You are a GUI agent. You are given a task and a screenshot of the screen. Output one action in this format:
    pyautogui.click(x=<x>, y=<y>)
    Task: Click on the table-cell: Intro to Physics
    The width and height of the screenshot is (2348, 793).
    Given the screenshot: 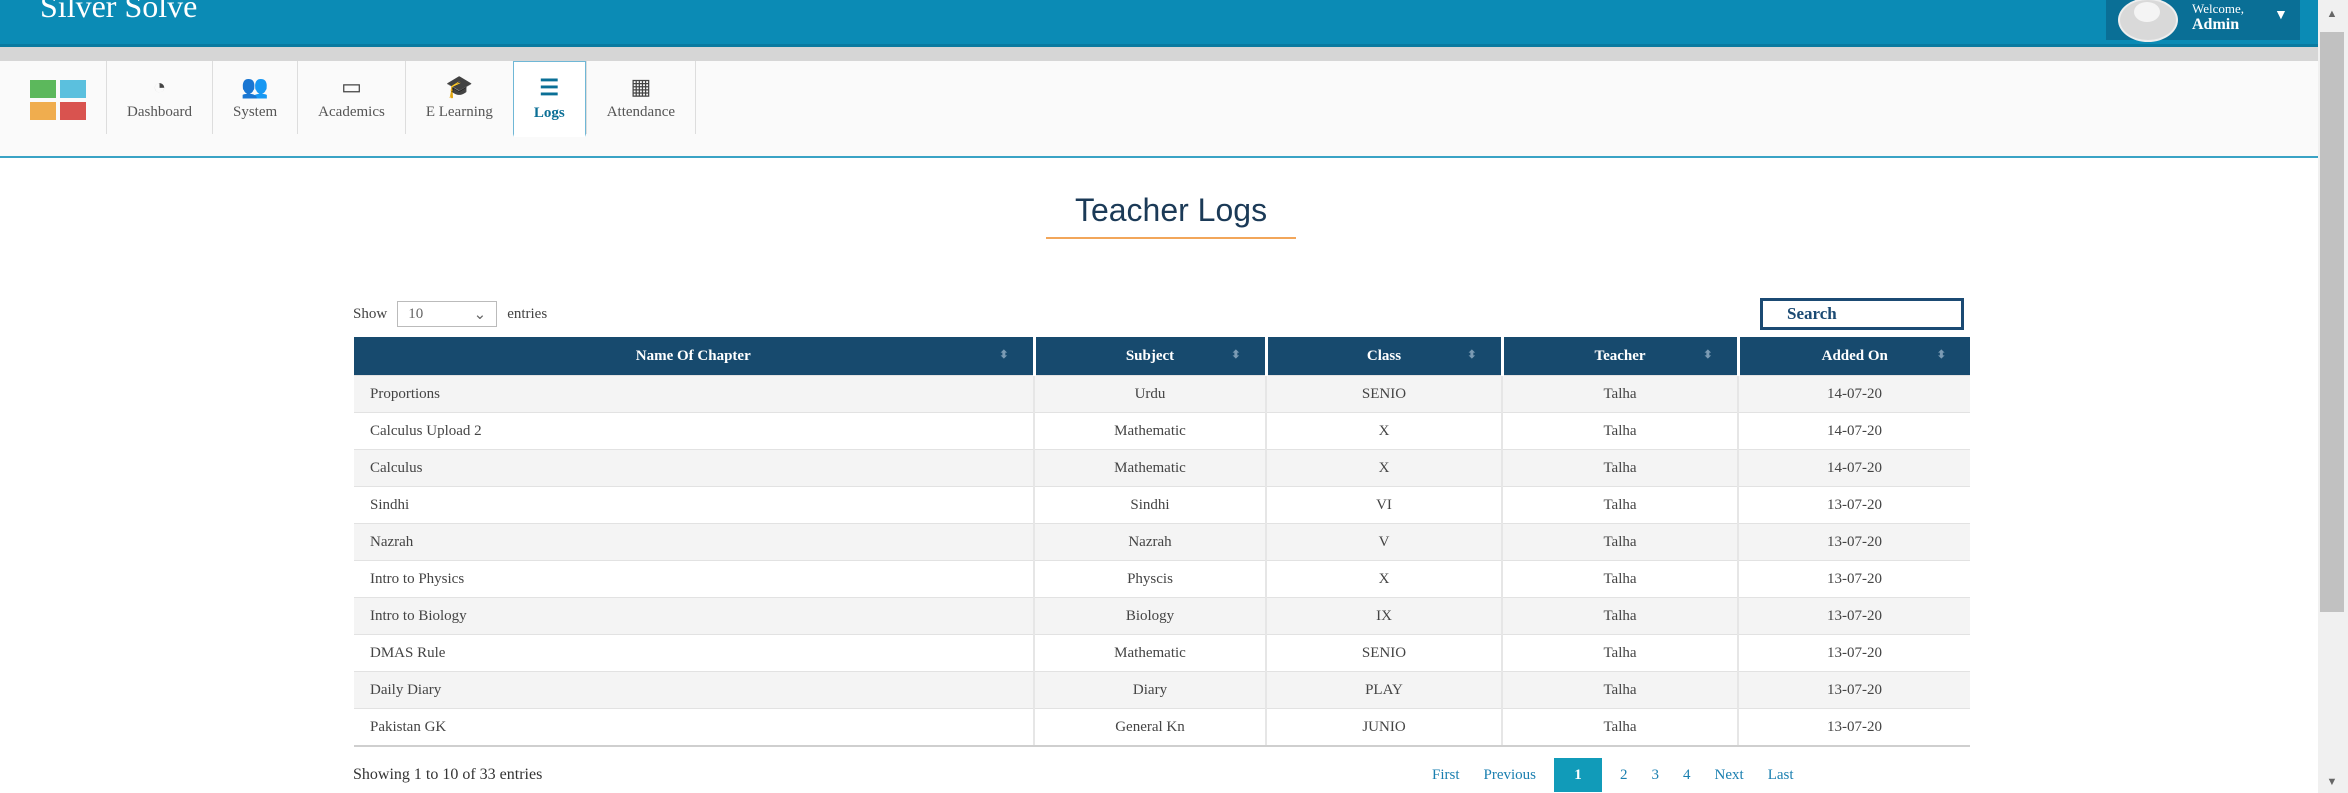 What is the action you would take?
    pyautogui.click(x=694, y=579)
    